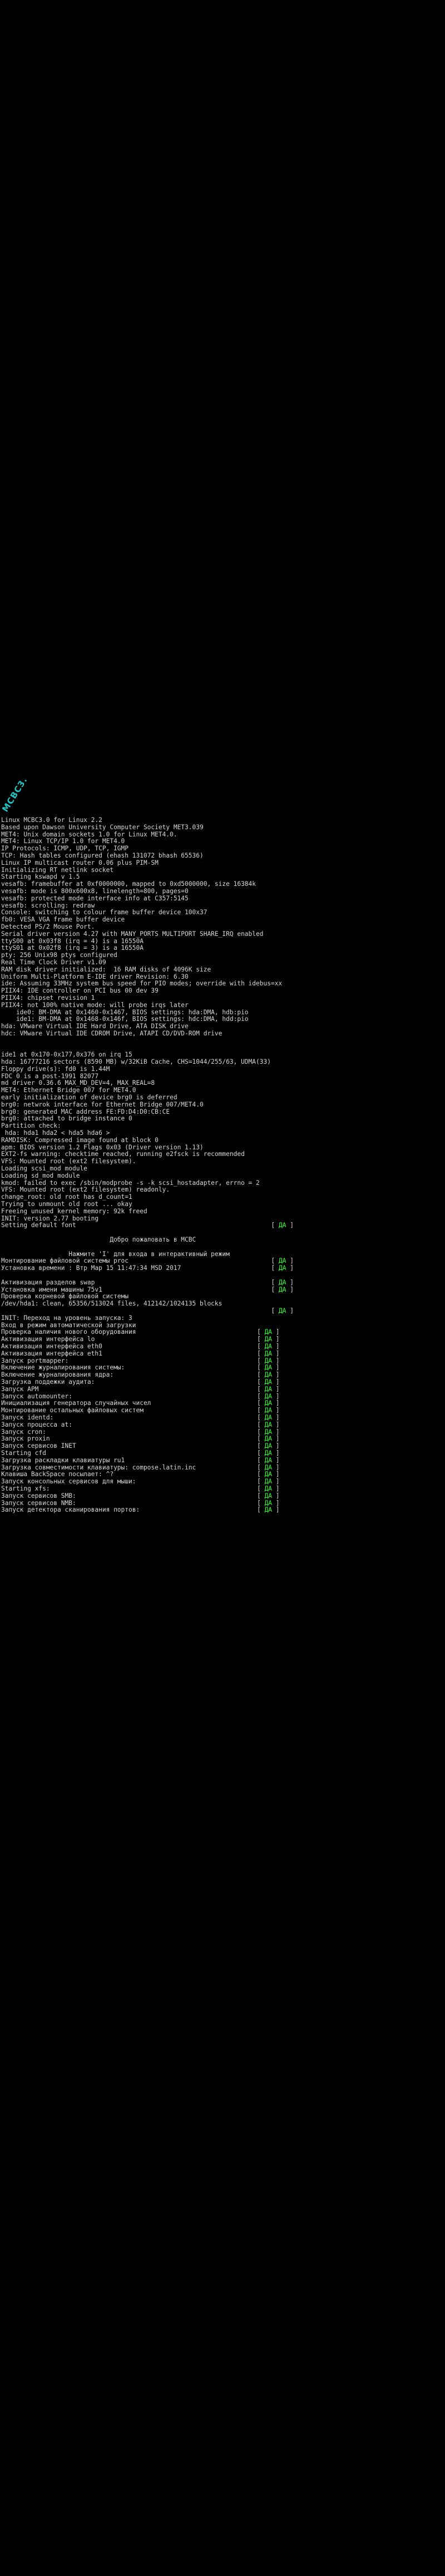 The image size is (445, 2576). I want to click on console-line-text: Starting xfs:, so click(26, 1488).